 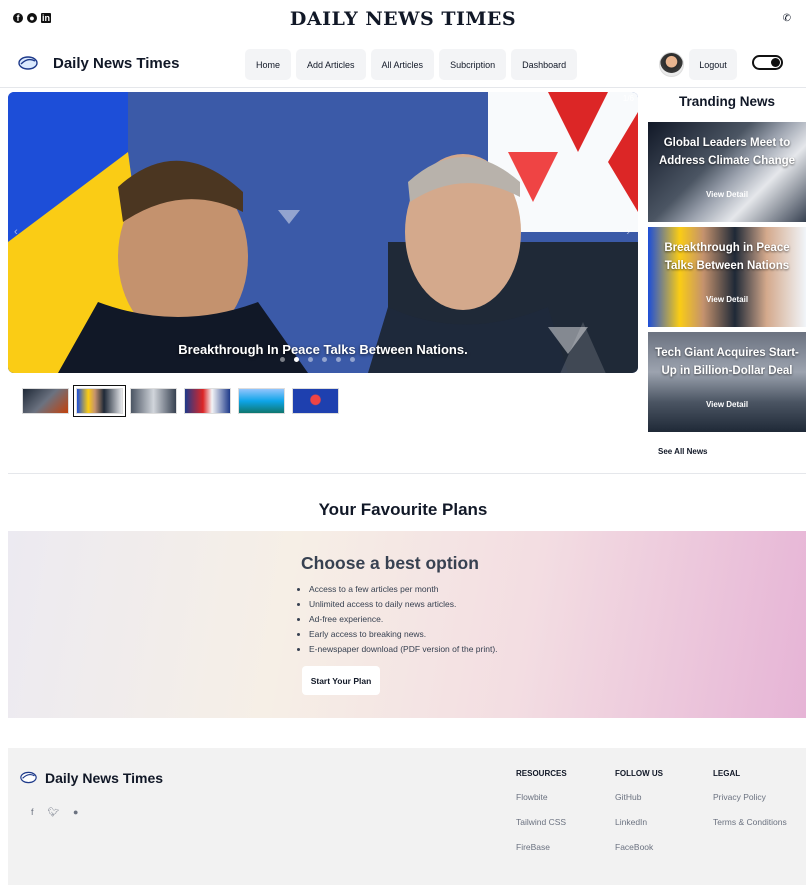 What do you see at coordinates (32, 812) in the screenshot?
I see `facebook-icon: f` at bounding box center [32, 812].